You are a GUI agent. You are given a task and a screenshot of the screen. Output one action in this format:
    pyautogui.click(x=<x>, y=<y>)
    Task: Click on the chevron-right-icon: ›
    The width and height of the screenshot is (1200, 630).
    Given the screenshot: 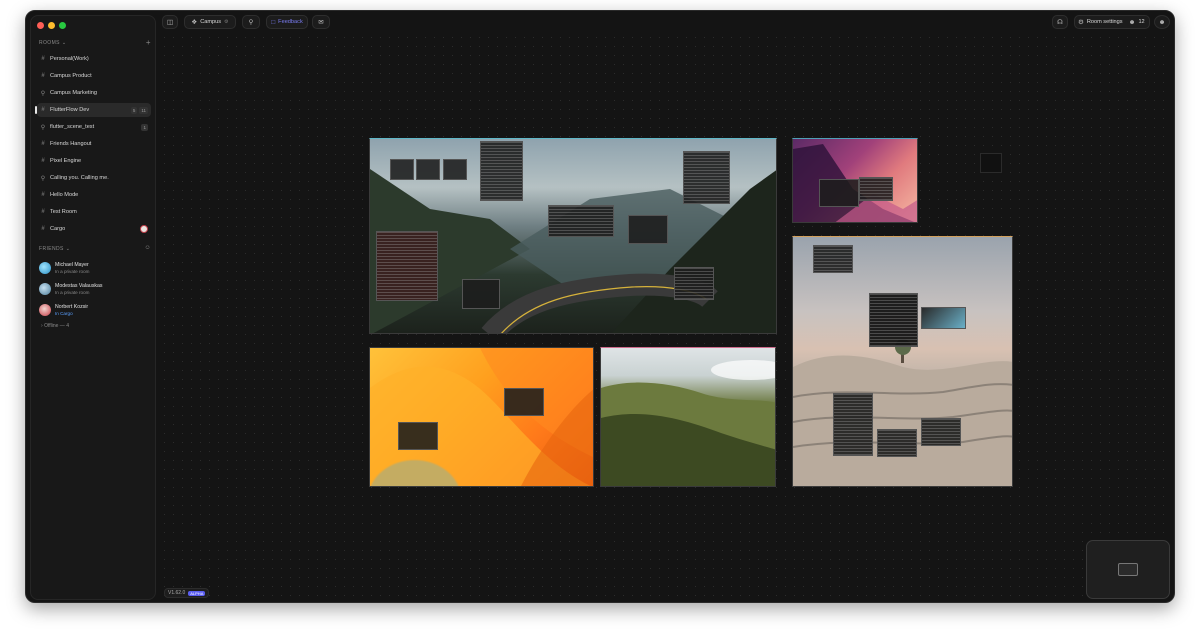 What is the action you would take?
    pyautogui.click(x=42, y=326)
    